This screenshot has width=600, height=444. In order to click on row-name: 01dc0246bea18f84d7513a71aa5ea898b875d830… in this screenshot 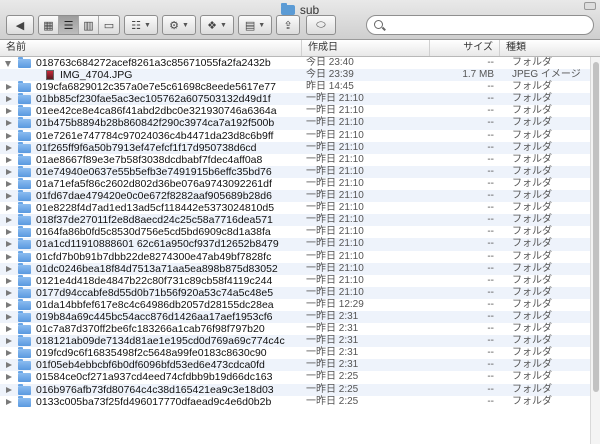, I will do `click(157, 268)`.